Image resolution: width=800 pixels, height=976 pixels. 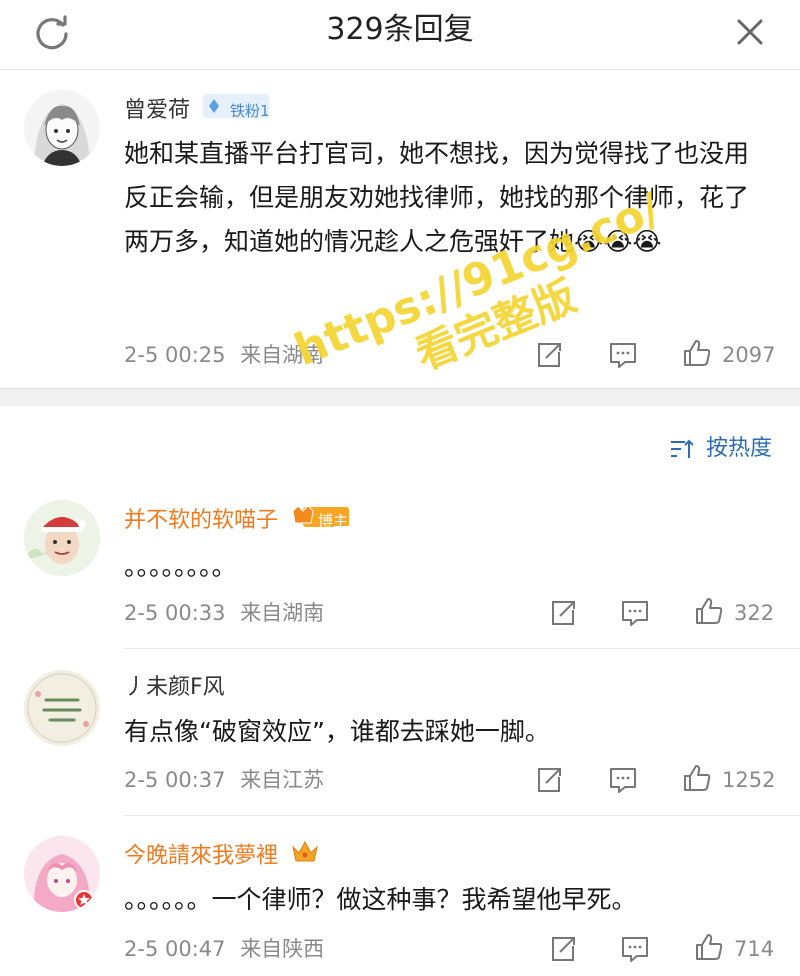 I want to click on comment-time: 2-5 00:33, so click(x=175, y=613).